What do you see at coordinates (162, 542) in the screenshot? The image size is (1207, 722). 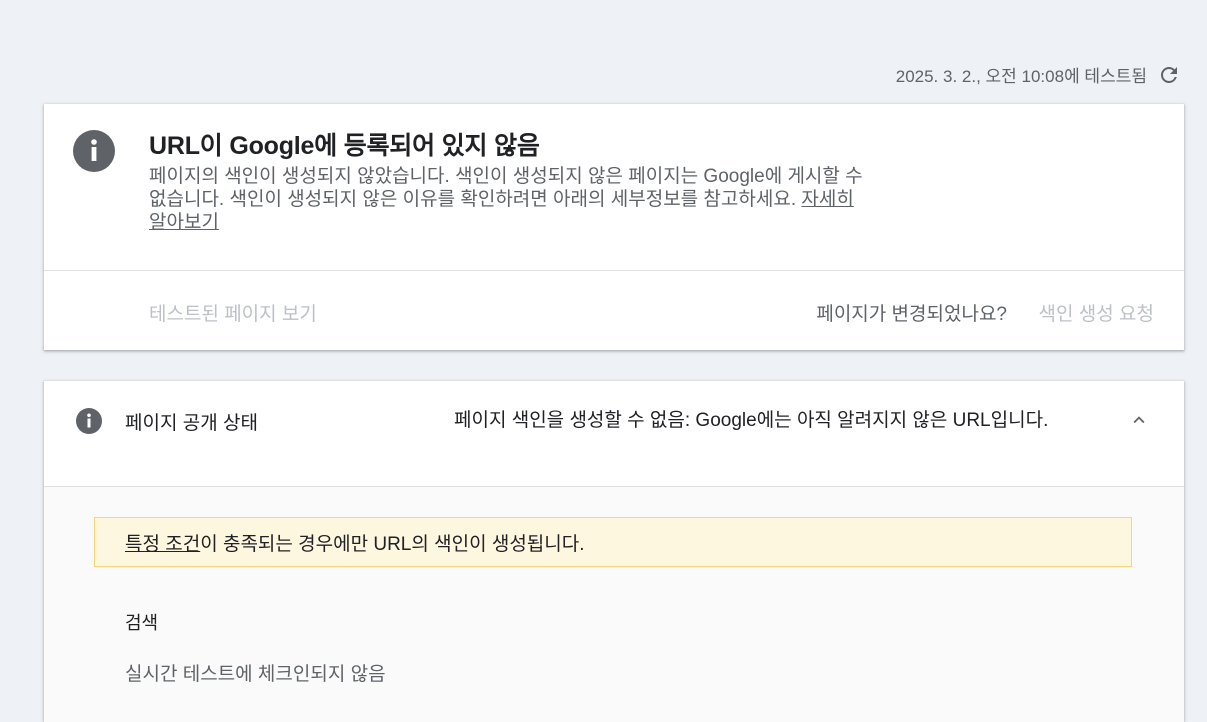 I see `specific-conditions-link: 특정 조건` at bounding box center [162, 542].